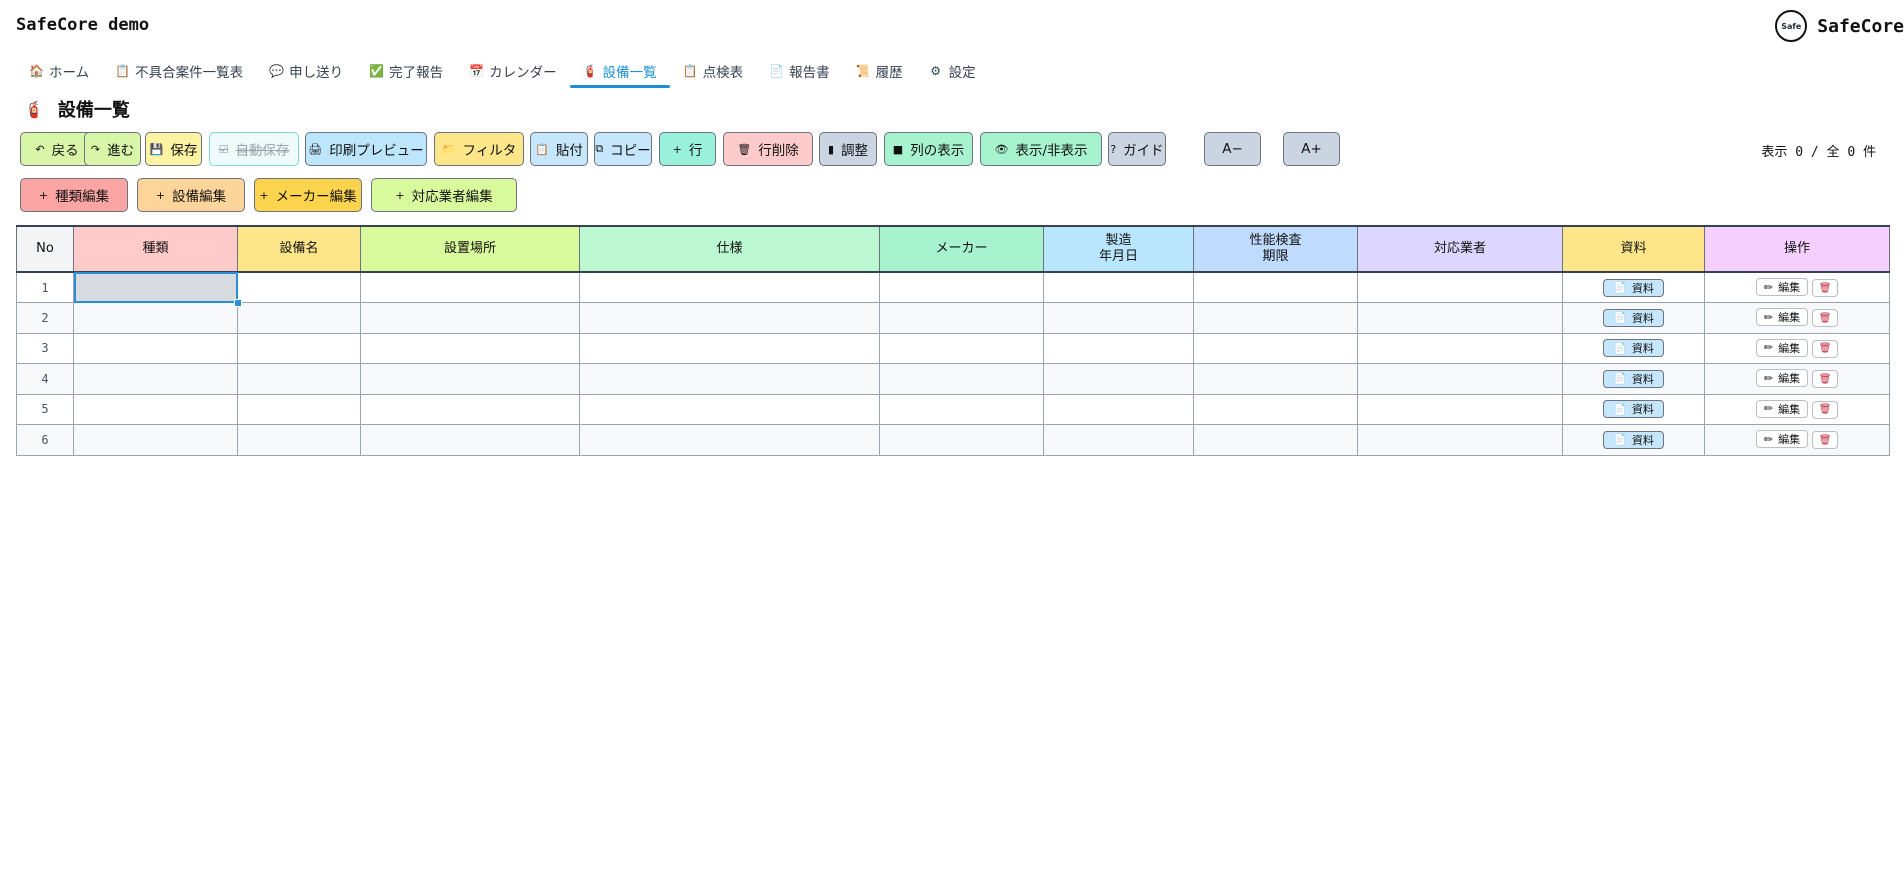 This screenshot has height=894, width=1904. What do you see at coordinates (366, 149) in the screenshot?
I see `print-preview-button: 🖨 印刷プレビュー` at bounding box center [366, 149].